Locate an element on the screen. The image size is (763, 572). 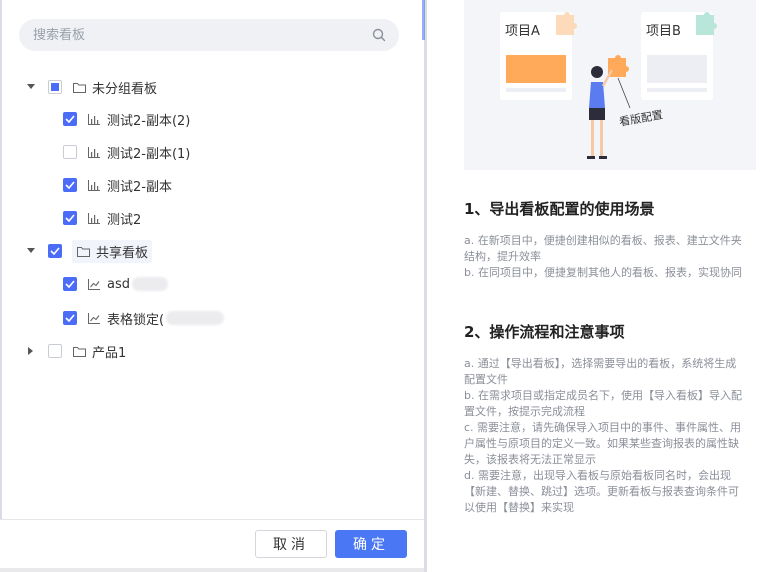
tree-item: 表格锁定( is located at coordinates (144, 318).